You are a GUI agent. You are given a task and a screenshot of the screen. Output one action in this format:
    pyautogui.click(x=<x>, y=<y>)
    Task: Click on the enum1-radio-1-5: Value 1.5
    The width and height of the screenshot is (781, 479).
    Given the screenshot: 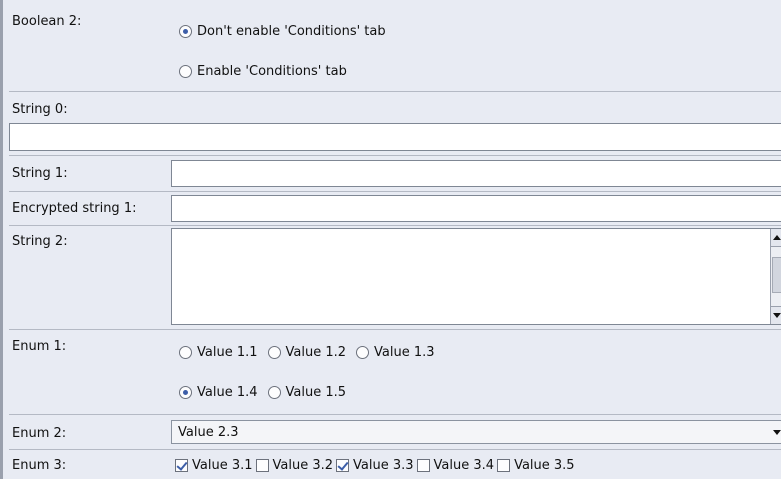 What is the action you would take?
    pyautogui.click(x=307, y=392)
    